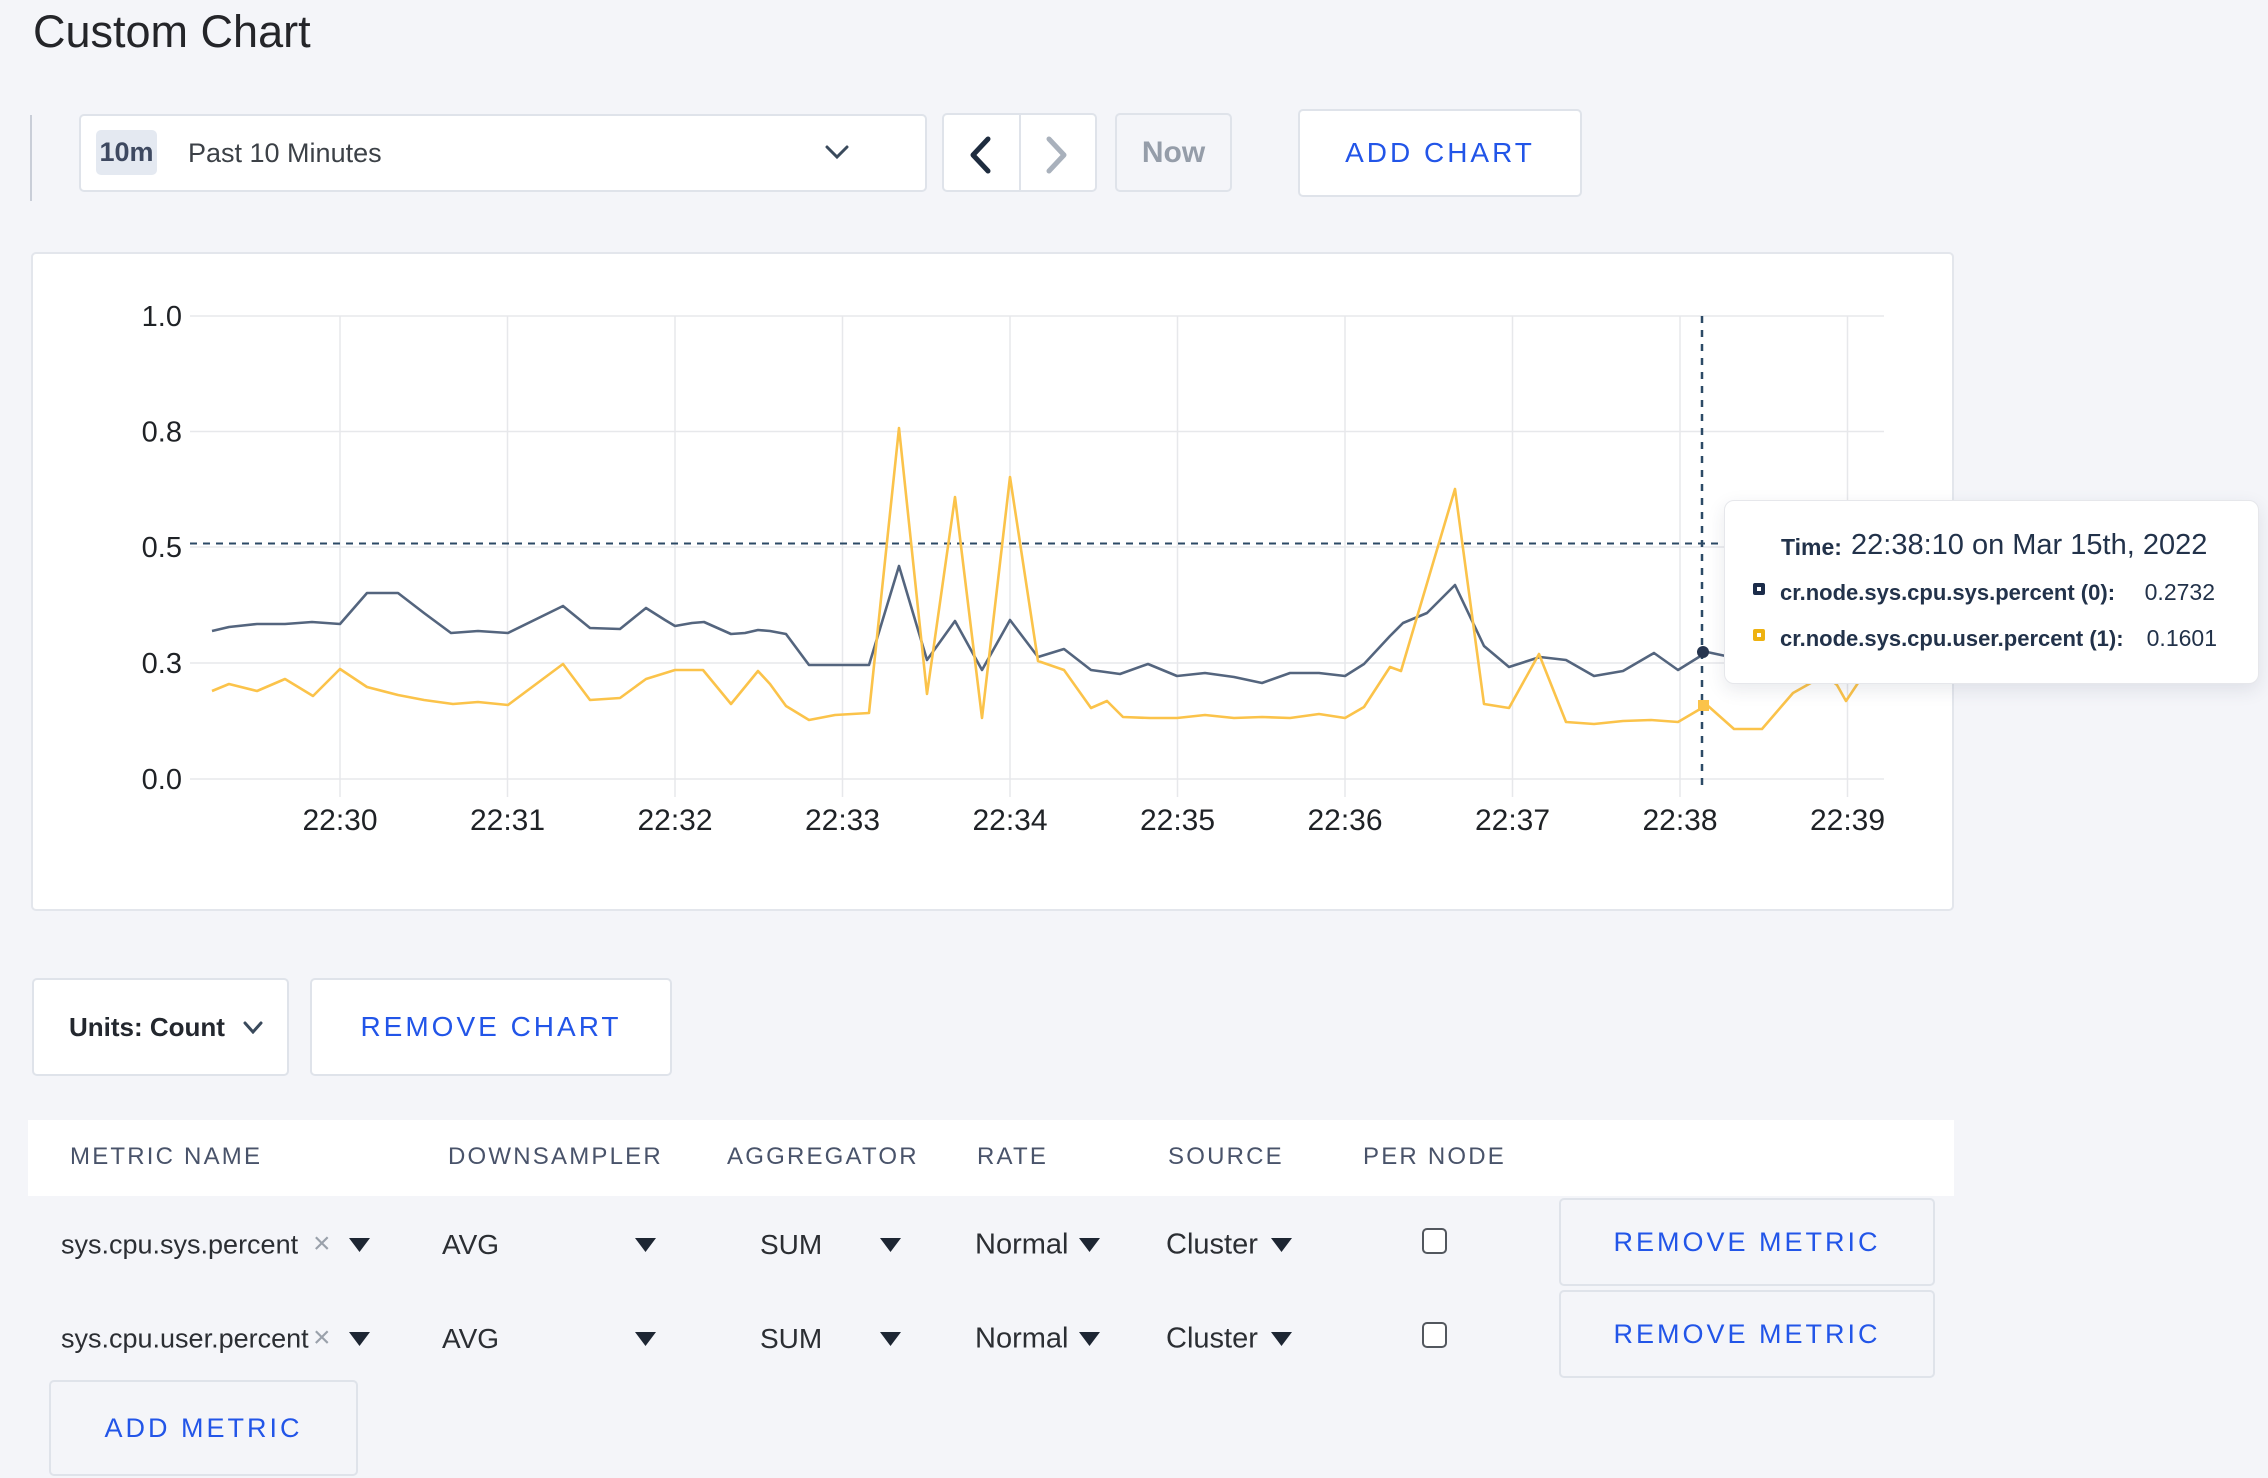  Describe the element at coordinates (339, 820) in the screenshot. I see `svg-text: 22:30` at that location.